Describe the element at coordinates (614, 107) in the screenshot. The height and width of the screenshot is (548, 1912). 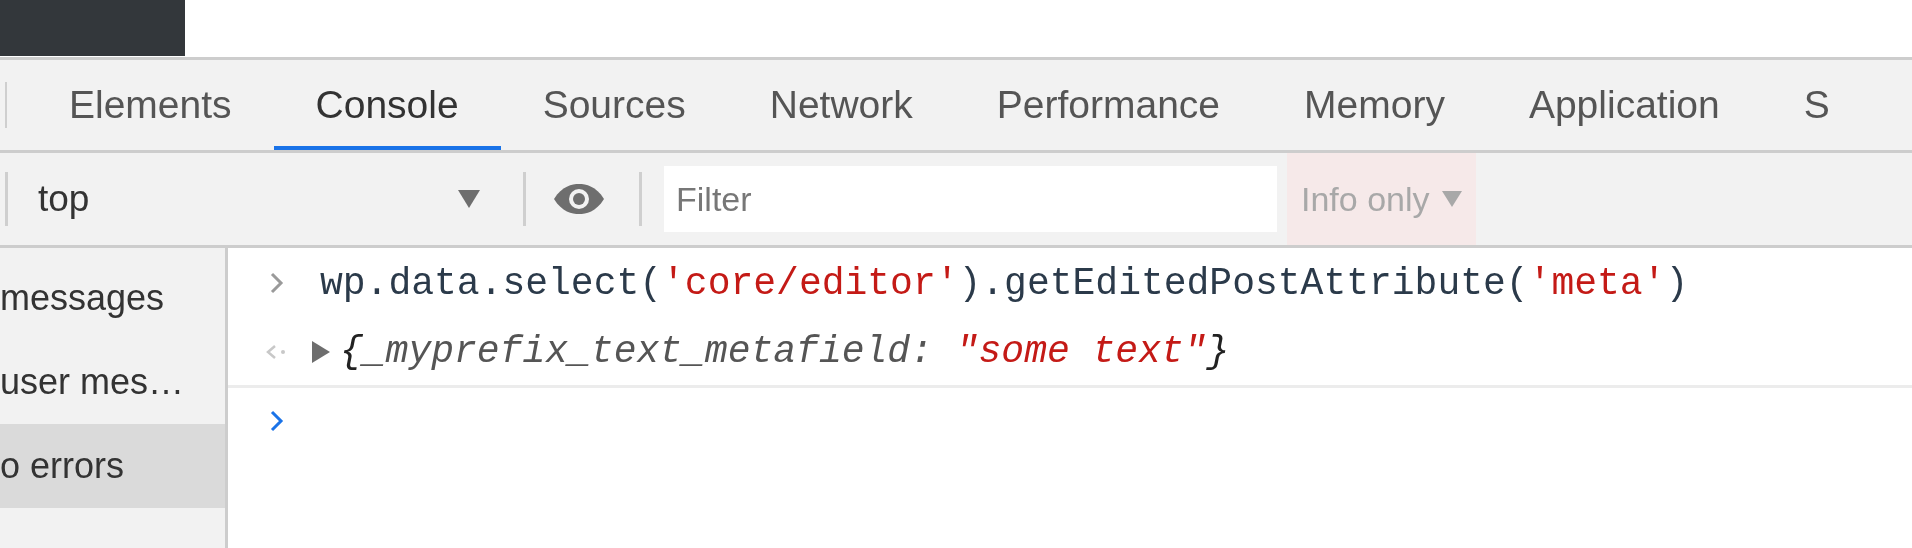
I see `devtools-tab: Sources` at that location.